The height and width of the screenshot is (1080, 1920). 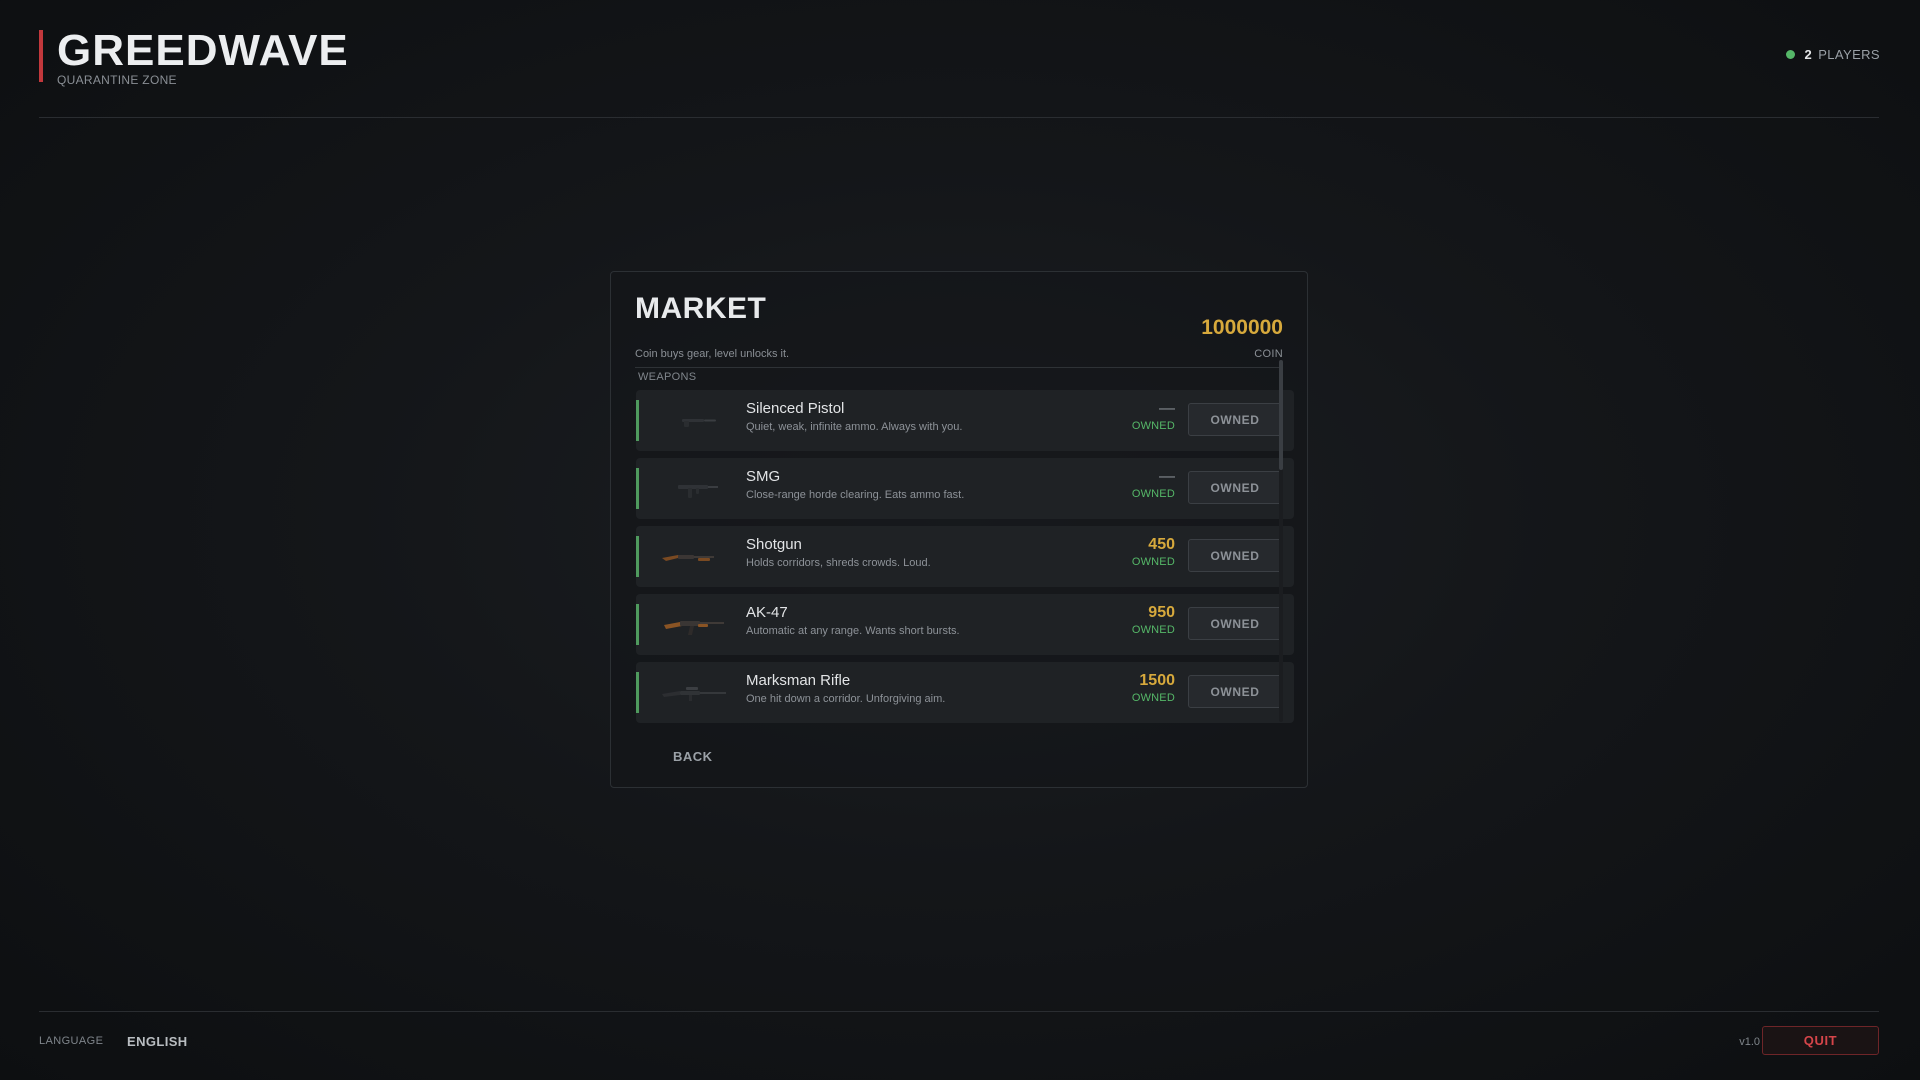 What do you see at coordinates (1281, 415) in the screenshot?
I see `scrollbar-thumb` at bounding box center [1281, 415].